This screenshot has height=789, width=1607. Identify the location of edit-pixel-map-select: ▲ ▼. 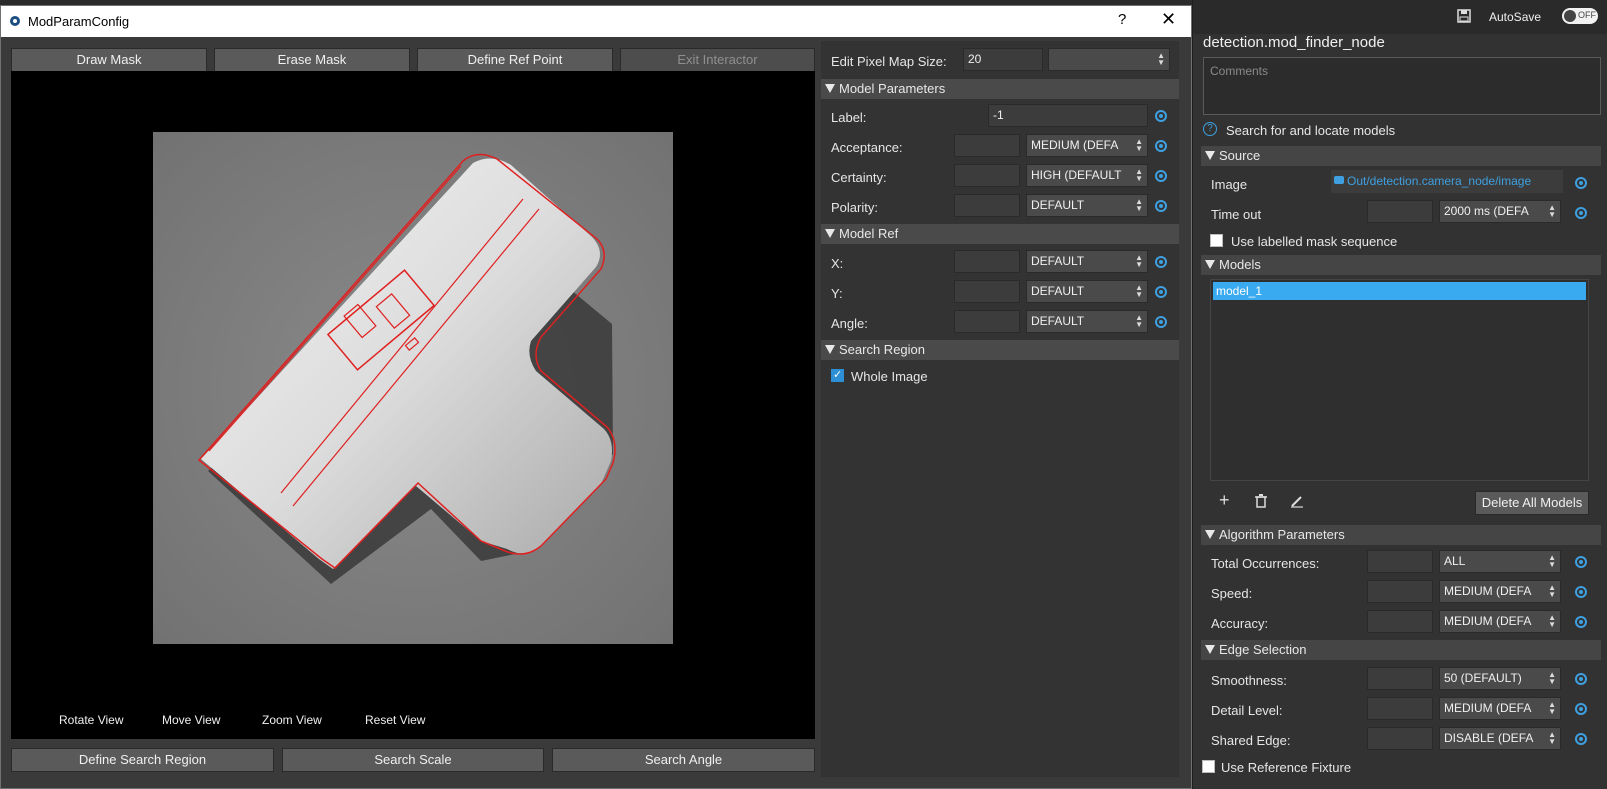
(1109, 59).